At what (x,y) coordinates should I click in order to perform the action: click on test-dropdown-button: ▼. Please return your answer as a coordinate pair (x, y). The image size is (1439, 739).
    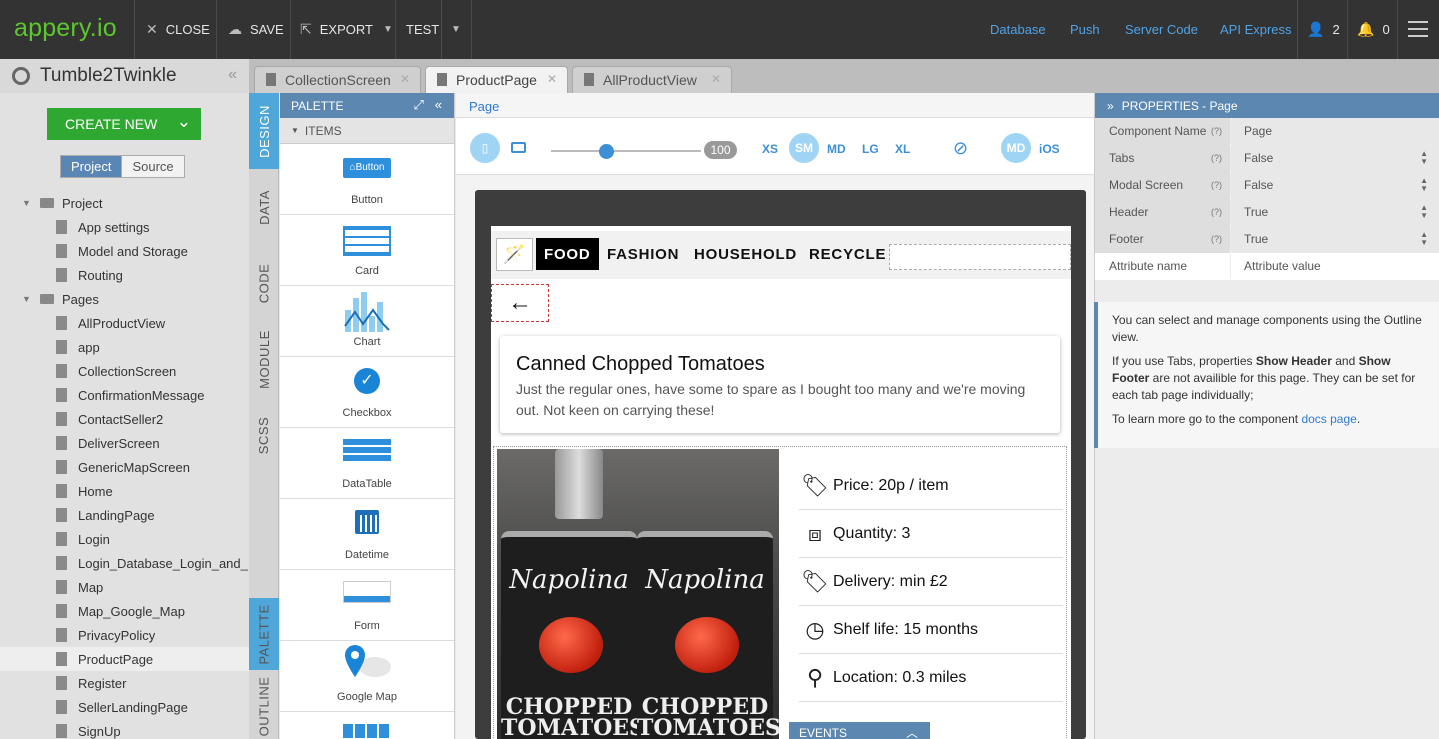
    Looking at the image, I should click on (456, 29).